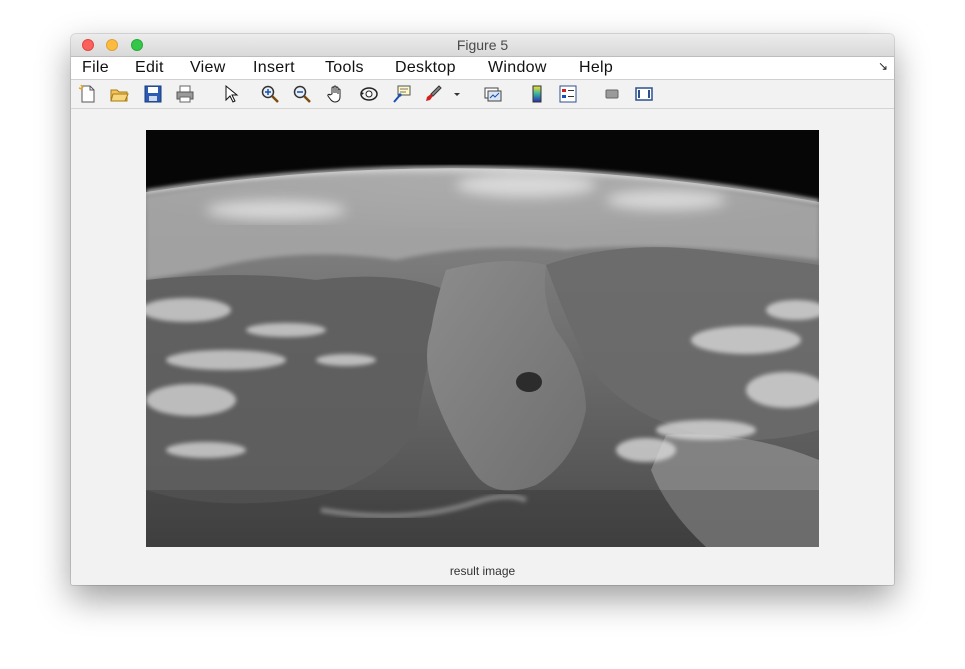 The image size is (965, 669). I want to click on brush-icon, so click(433, 94).